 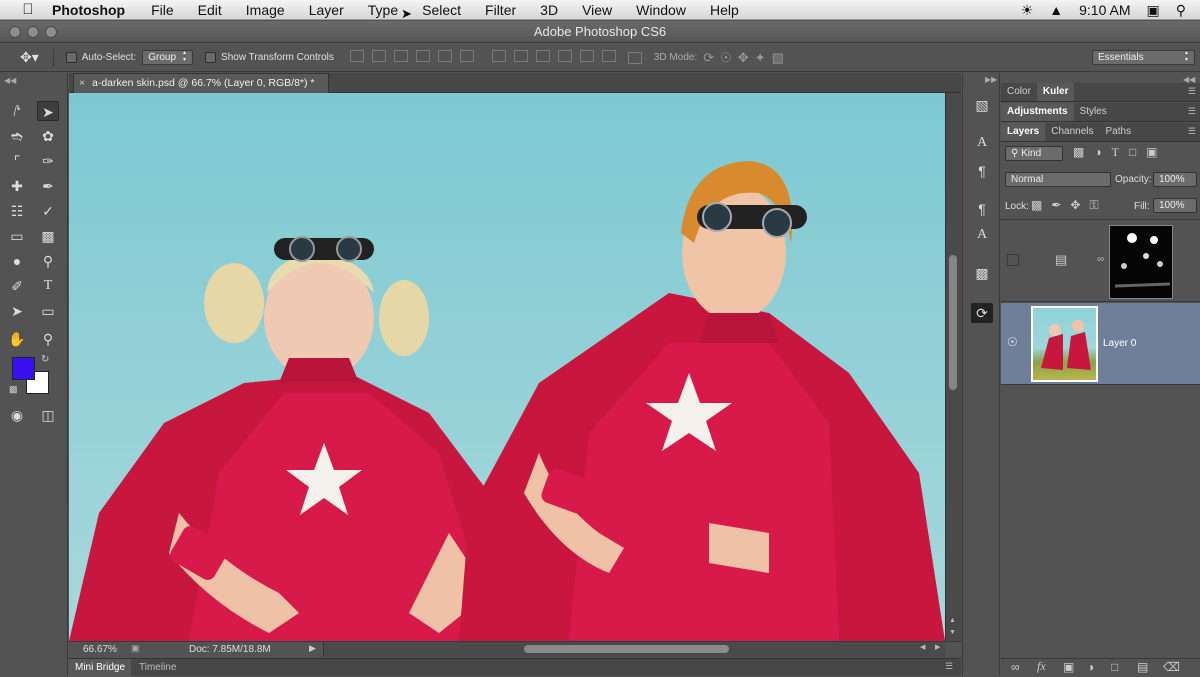 What do you see at coordinates (982, 143) in the screenshot?
I see `character-panel-icon: A` at bounding box center [982, 143].